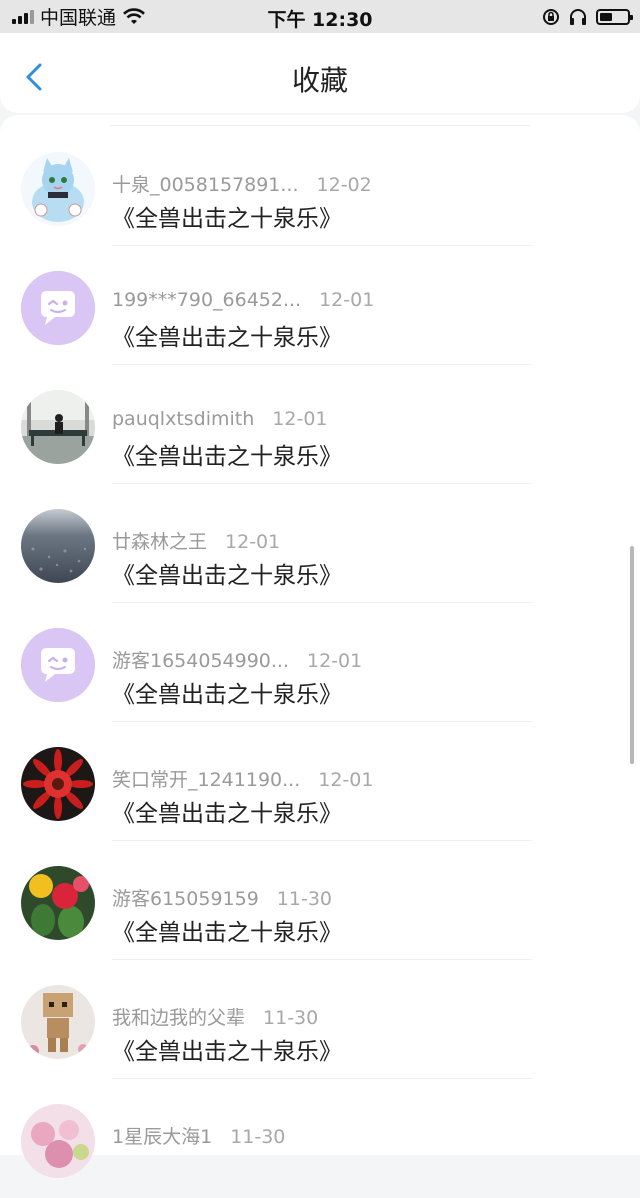 Image resolution: width=640 pixels, height=1198 pixels. Describe the element at coordinates (551, 16) in the screenshot. I see `rotation-lock-icon` at that location.